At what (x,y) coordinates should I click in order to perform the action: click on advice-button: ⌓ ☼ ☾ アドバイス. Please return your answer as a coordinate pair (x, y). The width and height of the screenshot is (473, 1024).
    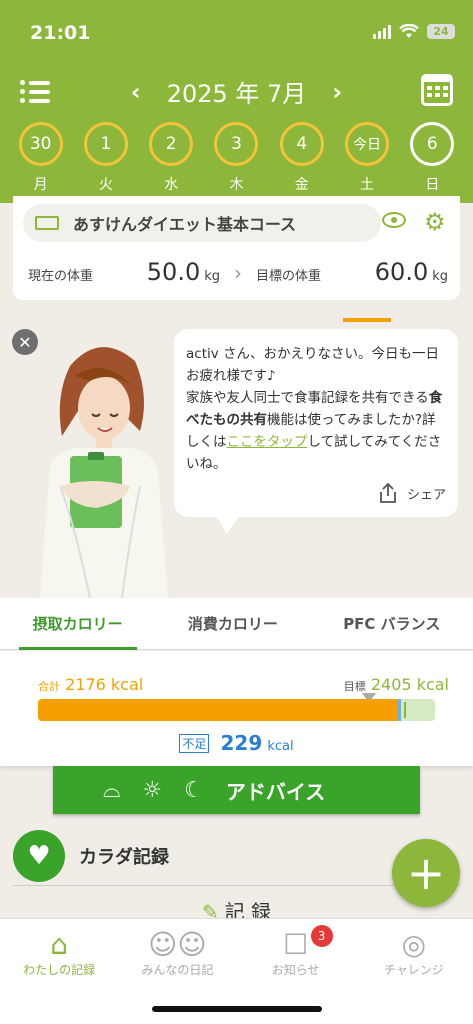
    Looking at the image, I should click on (236, 790).